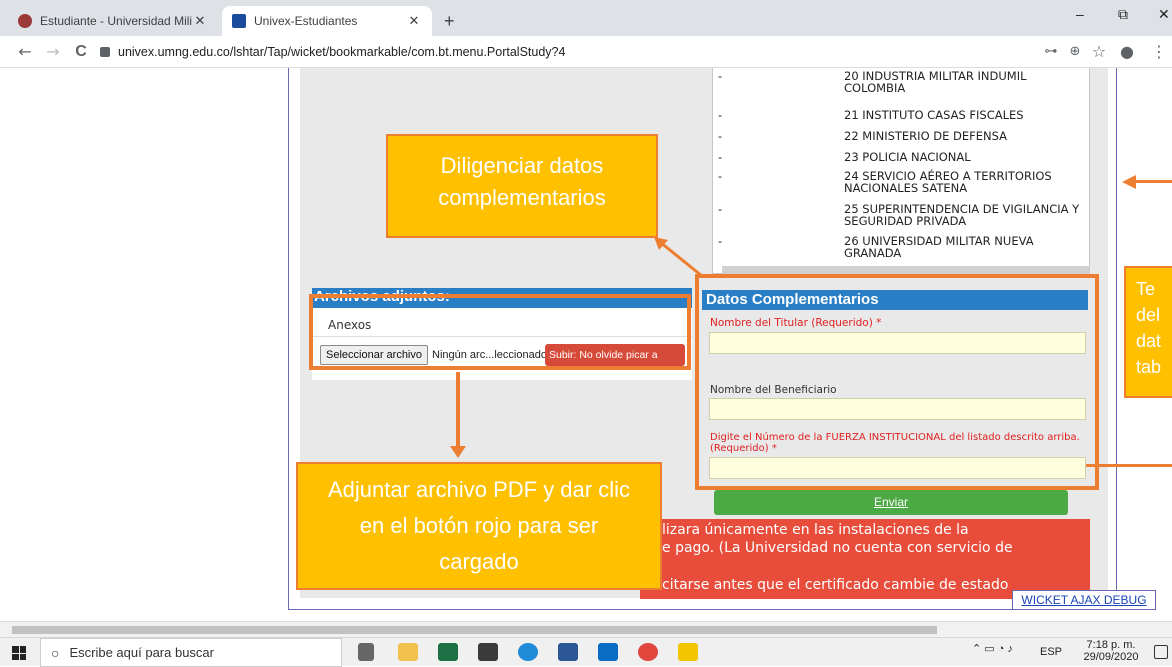 Image resolution: width=1172 pixels, height=667 pixels. Describe the element at coordinates (1075, 52) in the screenshot. I see `zoom-icon: ⊕` at that location.